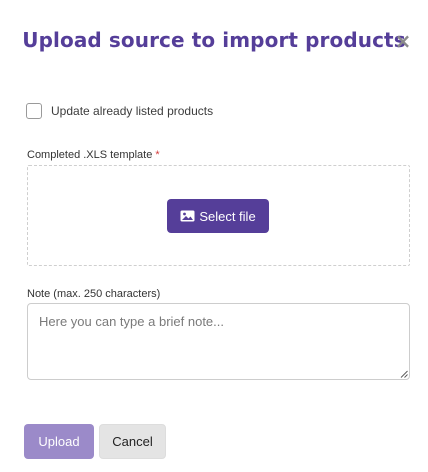  What do you see at coordinates (404, 374) in the screenshot?
I see `resize-handle-icon` at bounding box center [404, 374].